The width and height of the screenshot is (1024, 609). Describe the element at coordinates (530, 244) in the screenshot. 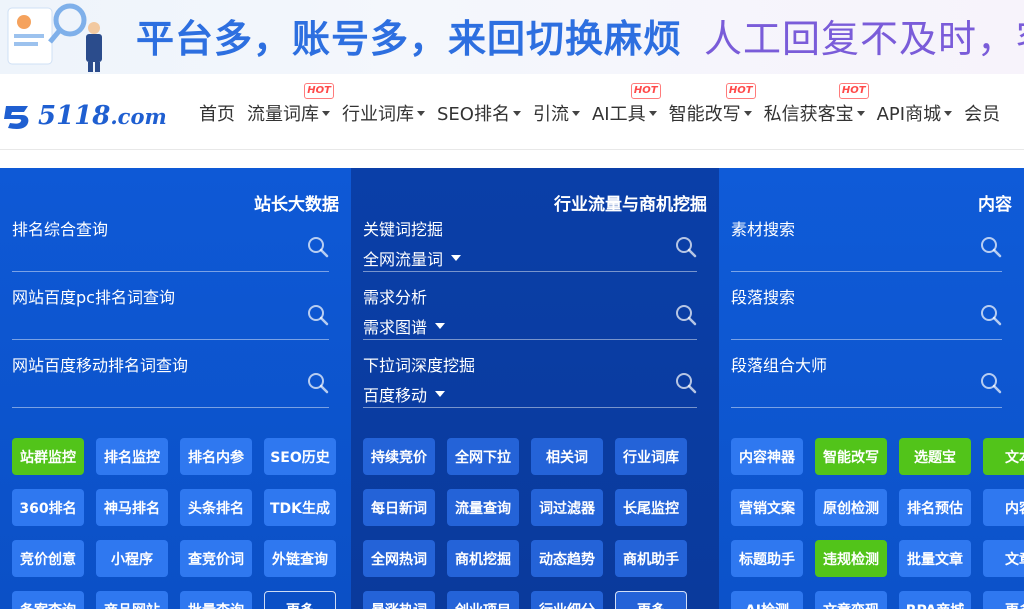

I see `search-field: 关键词挖掘 全网流量词` at that location.